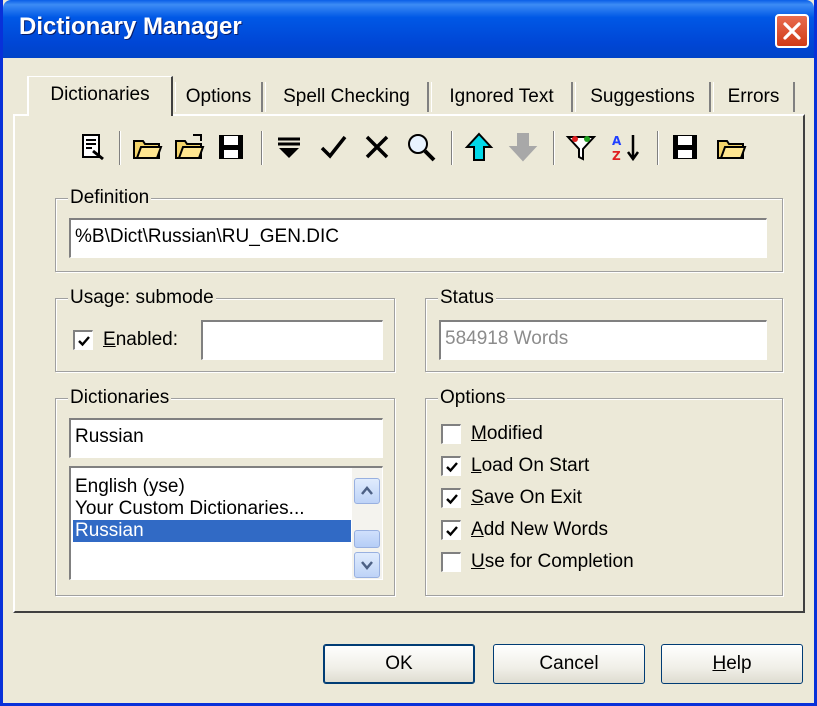  I want to click on open-file-button, so click(731, 147).